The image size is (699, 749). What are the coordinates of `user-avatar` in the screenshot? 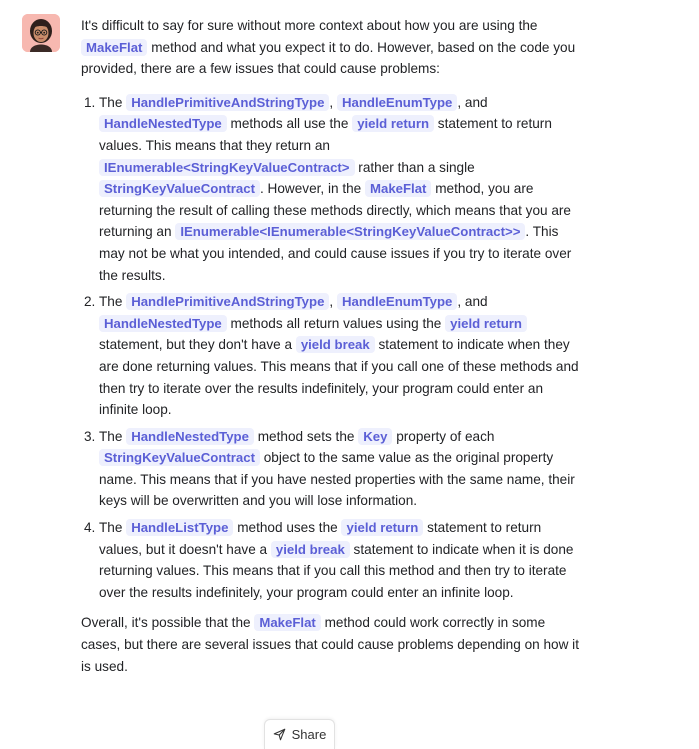 It's located at (41, 33).